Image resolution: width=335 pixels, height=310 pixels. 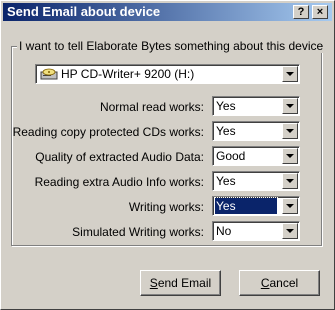 I want to click on send-email-button: Send Email, so click(x=180, y=283).